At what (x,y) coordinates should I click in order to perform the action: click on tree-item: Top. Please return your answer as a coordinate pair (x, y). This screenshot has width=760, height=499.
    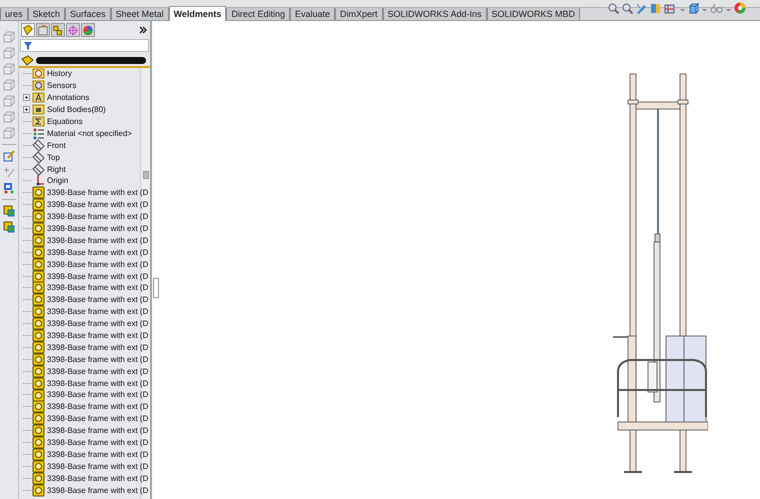
    Looking at the image, I should click on (53, 157).